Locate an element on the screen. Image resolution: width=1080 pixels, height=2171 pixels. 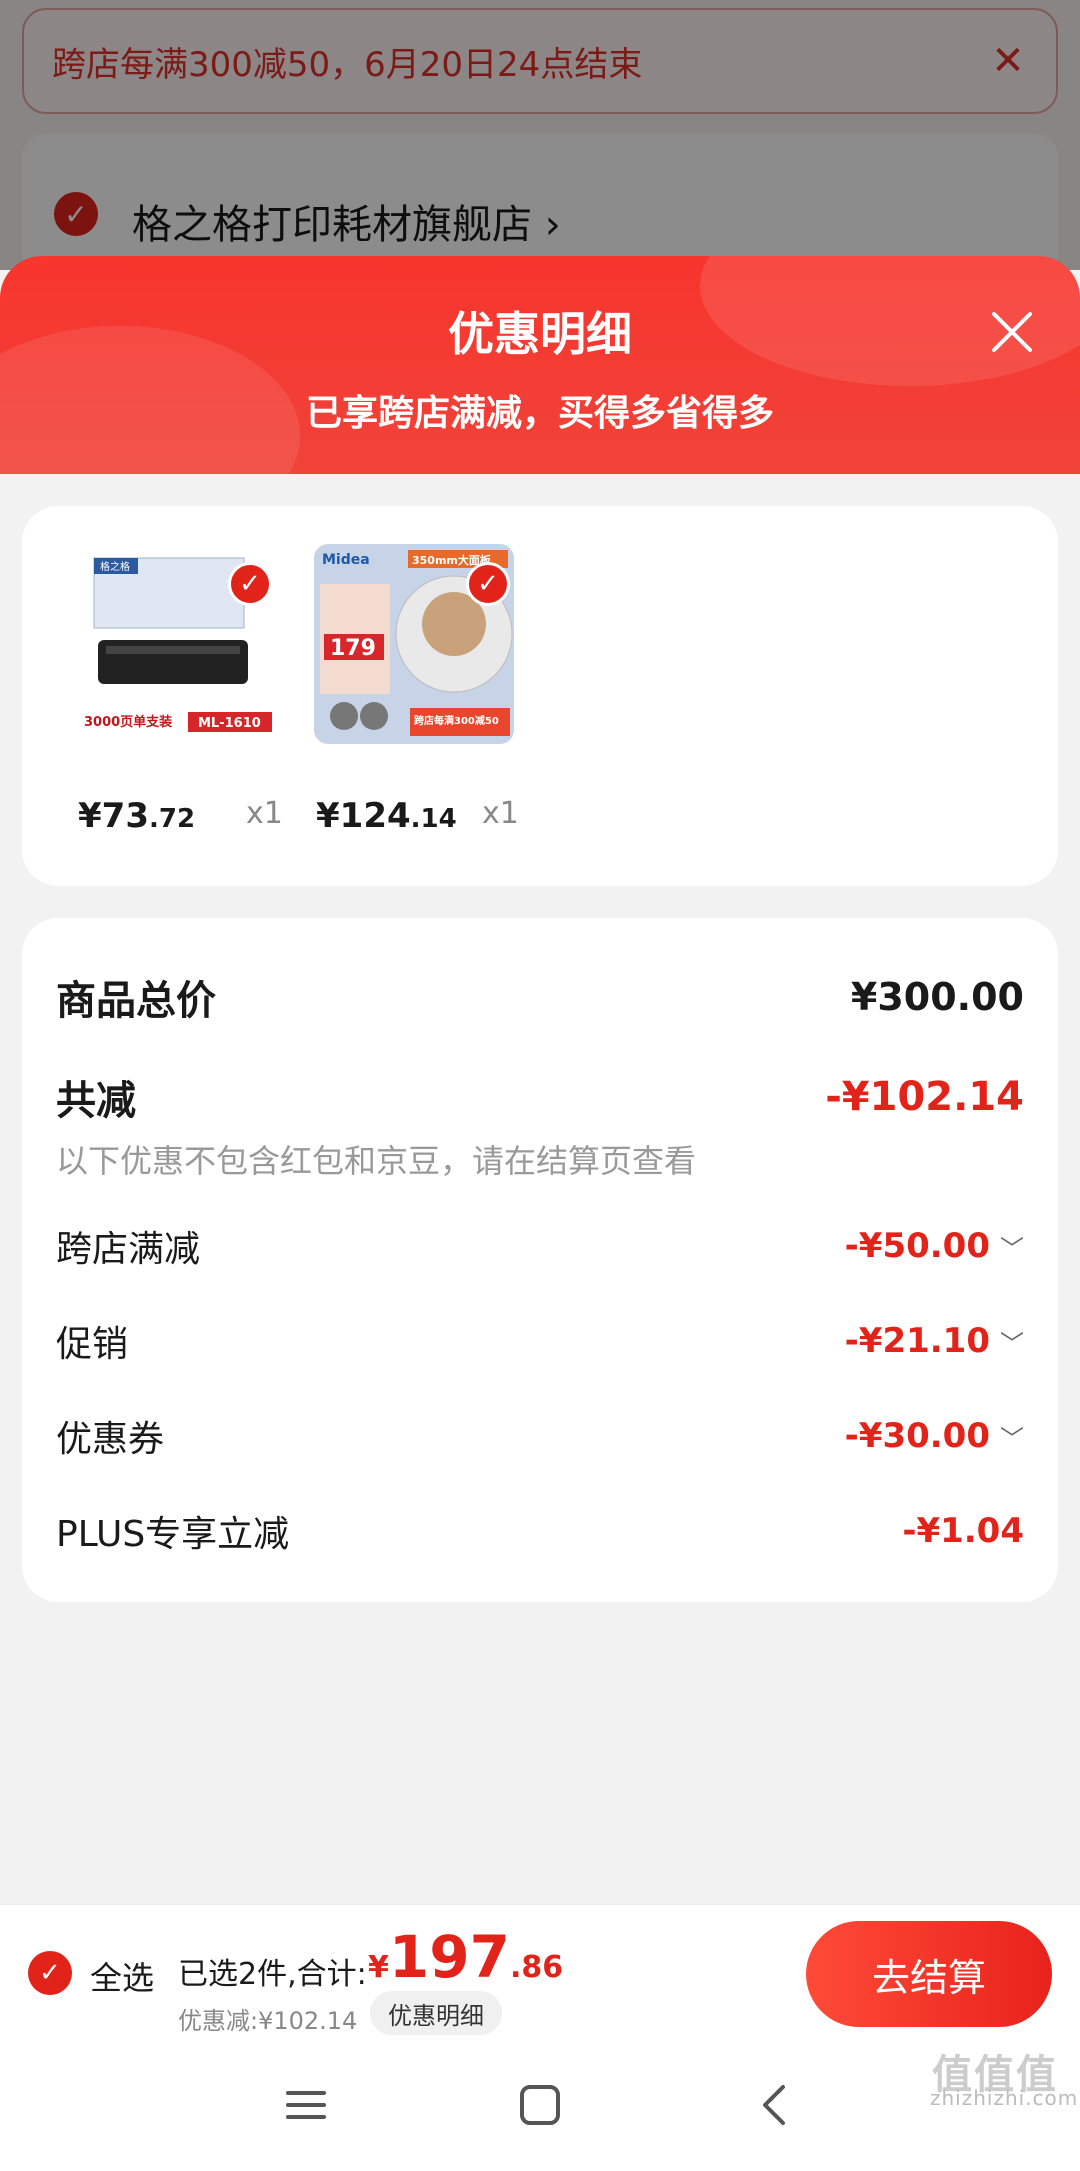
total-price-row: 商品总价 ¥300.00 is located at coordinates (540, 997).